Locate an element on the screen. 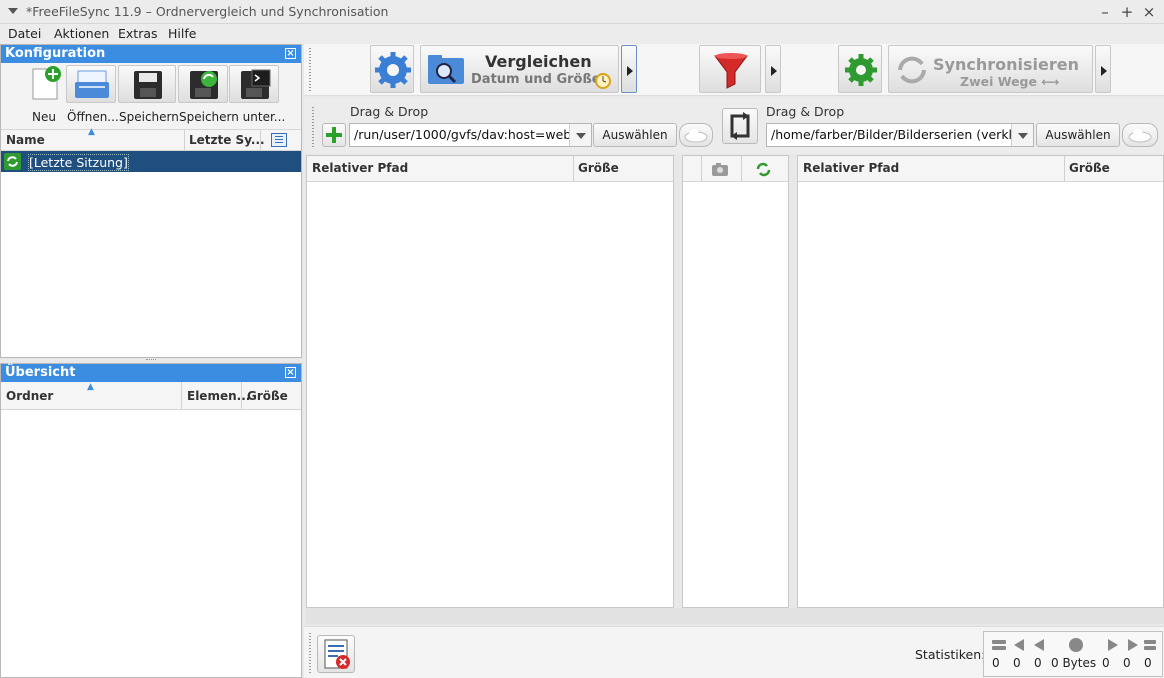 Image resolution: width=1164 pixels, height=678 pixels. compare-title: Vergleichen is located at coordinates (538, 61).